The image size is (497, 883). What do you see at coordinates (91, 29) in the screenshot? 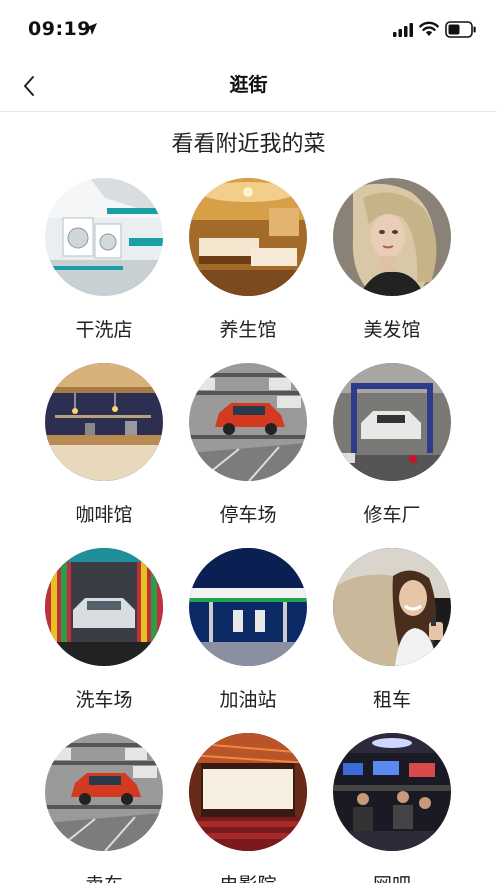
I see `location-arrow-icon` at bounding box center [91, 29].